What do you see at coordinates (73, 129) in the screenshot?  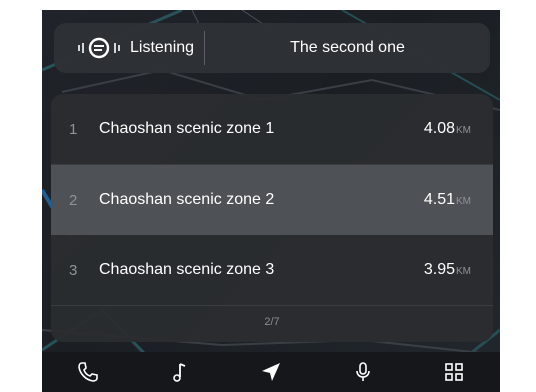 I see `result-index: 1` at bounding box center [73, 129].